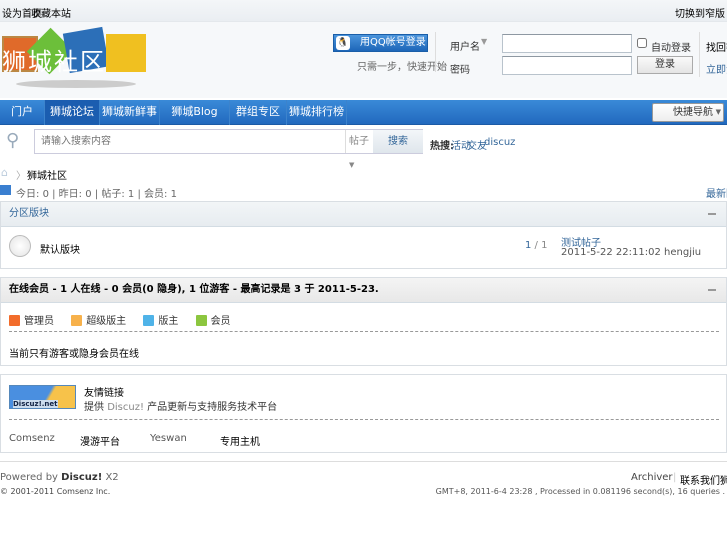 The height and width of the screenshot is (545, 727). Describe the element at coordinates (104, 391) in the screenshot. I see `friend-links-title: 友情链接` at that location.